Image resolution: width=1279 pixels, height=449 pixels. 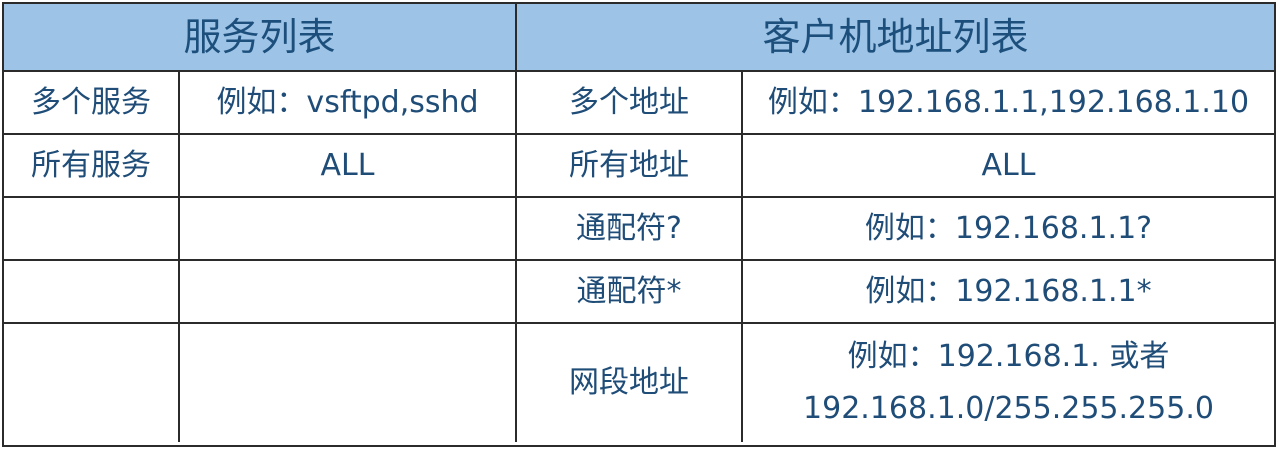 I want to click on cell-service-example-multiple: 例如：vsftpd,sshd, so click(x=348, y=103).